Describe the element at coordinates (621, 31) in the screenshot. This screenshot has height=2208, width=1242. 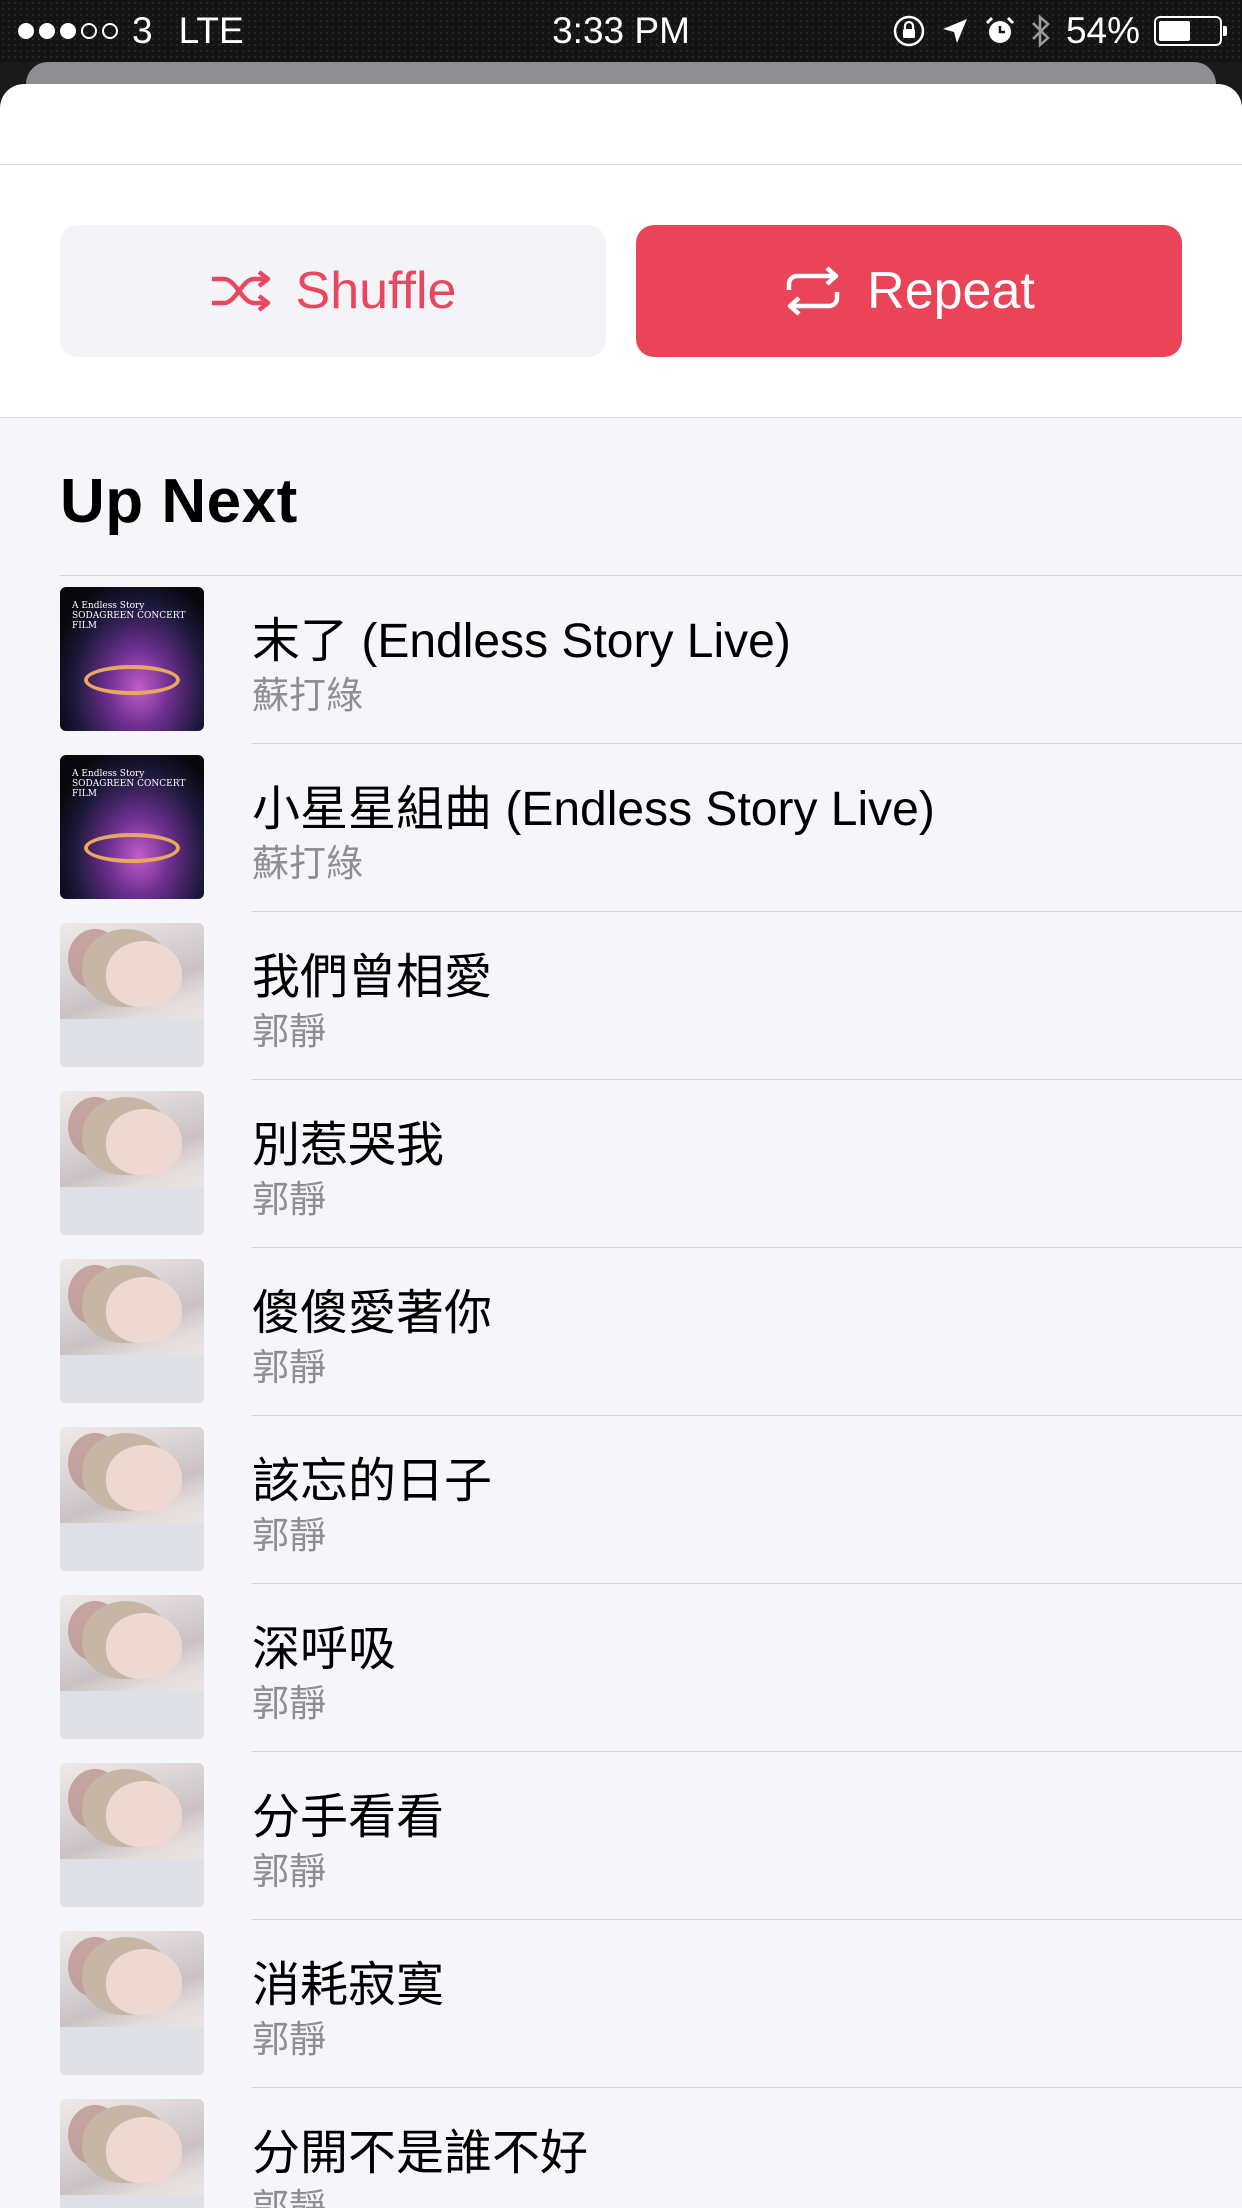
I see `status-bar: 3 LTE 3:33 PM 54%` at that location.